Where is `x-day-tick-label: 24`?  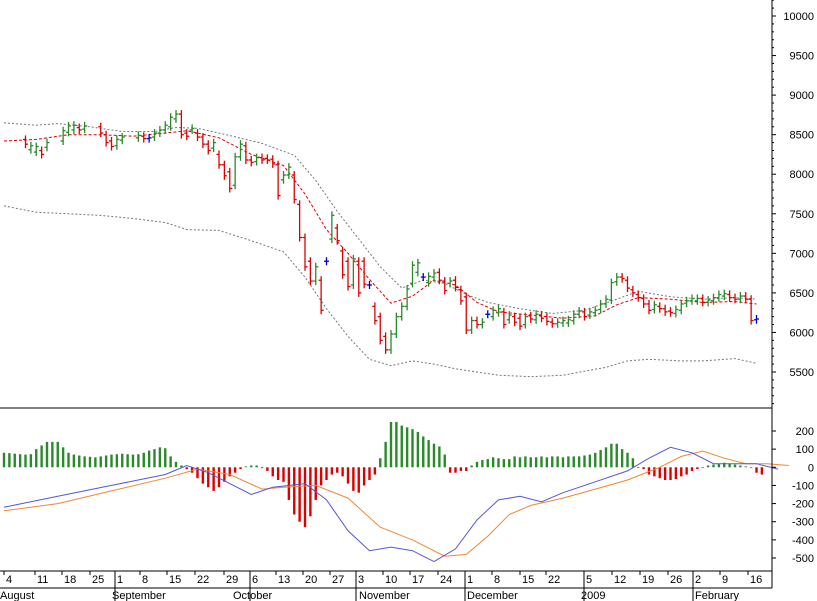 x-day-tick-label: 24 is located at coordinates (446, 580).